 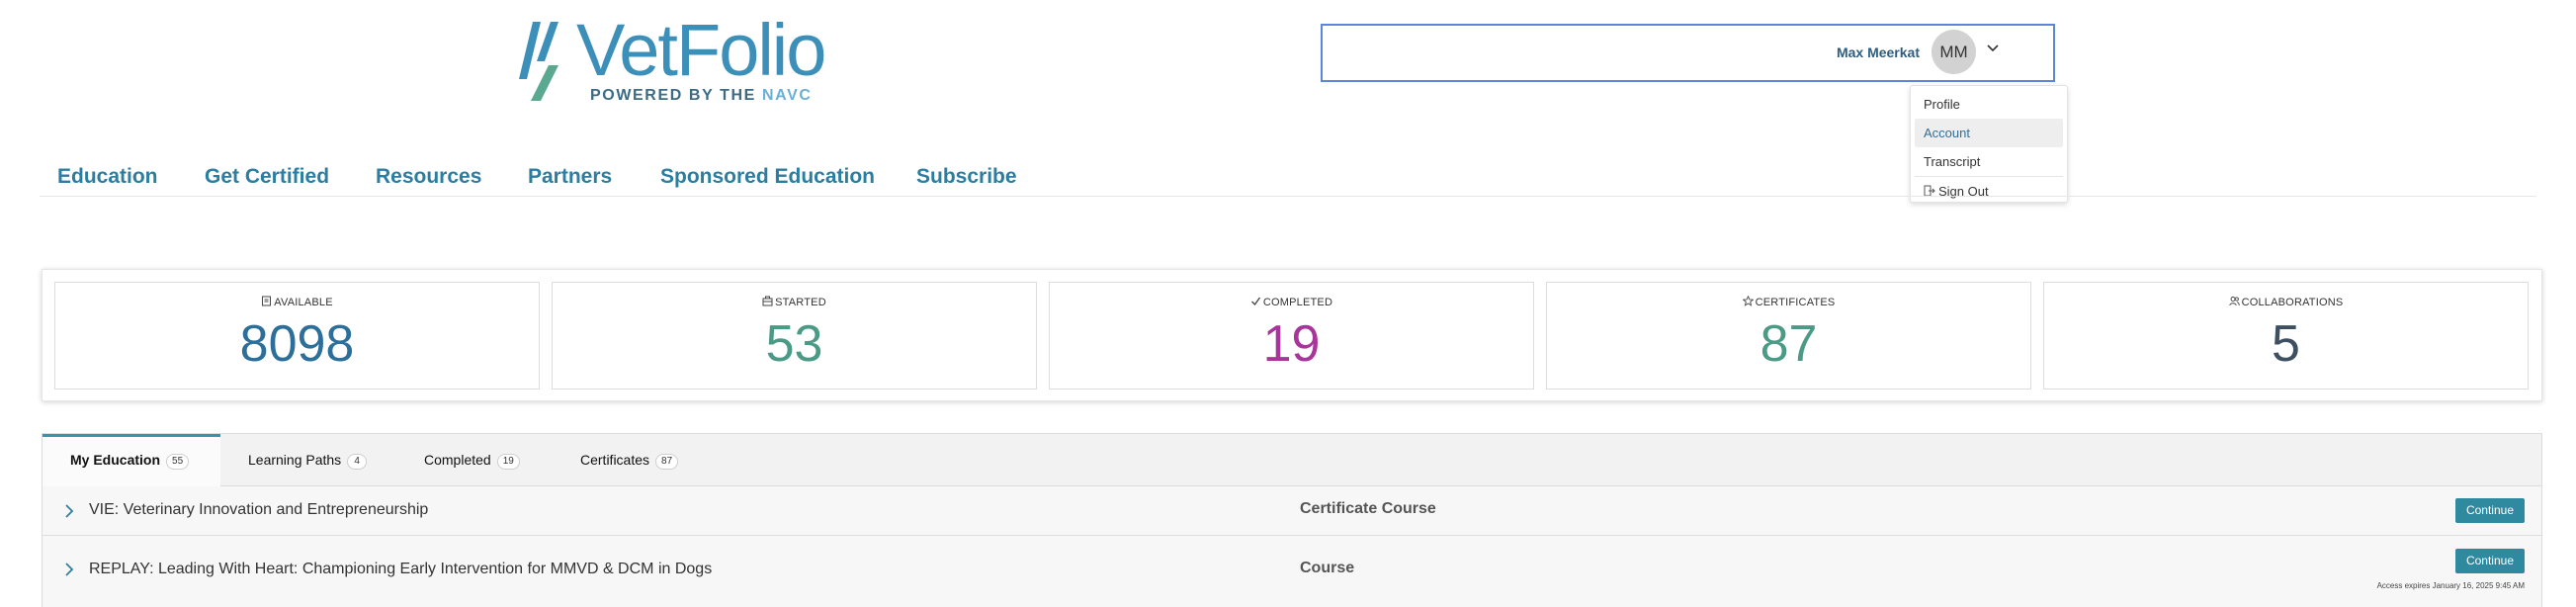 I want to click on tab-label: My Education, so click(x=115, y=460).